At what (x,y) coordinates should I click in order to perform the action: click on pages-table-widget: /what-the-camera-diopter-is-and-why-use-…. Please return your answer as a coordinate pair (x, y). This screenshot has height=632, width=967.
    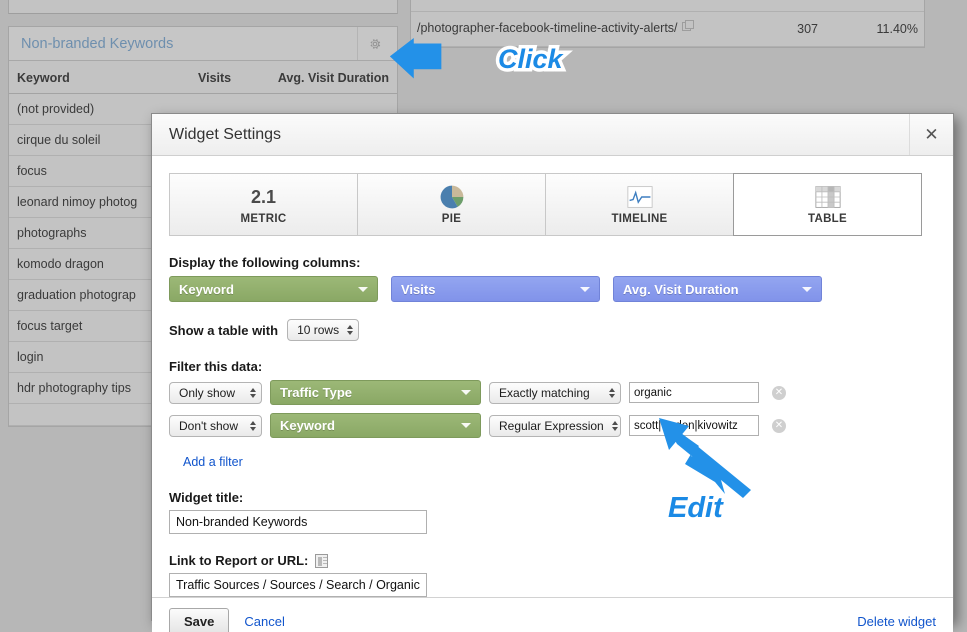
    Looking at the image, I should click on (667, 24).